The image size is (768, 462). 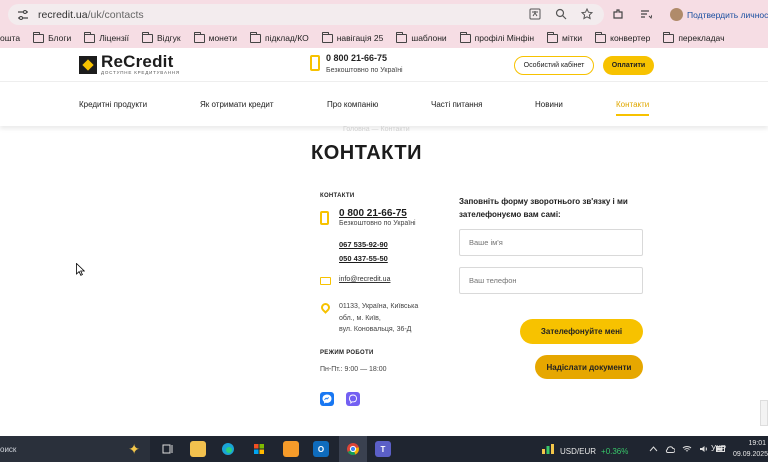 I want to click on bookmark-item: Блоги, so click(x=52, y=37).